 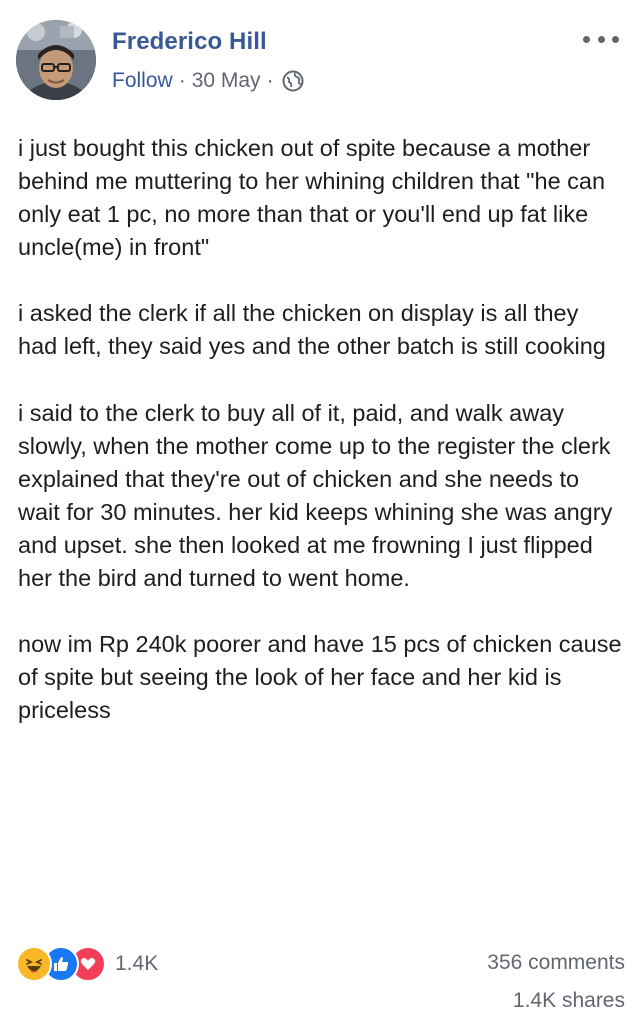 I want to click on post-header: Frederico Hill Follow · 30 May ·, so click(x=319, y=60).